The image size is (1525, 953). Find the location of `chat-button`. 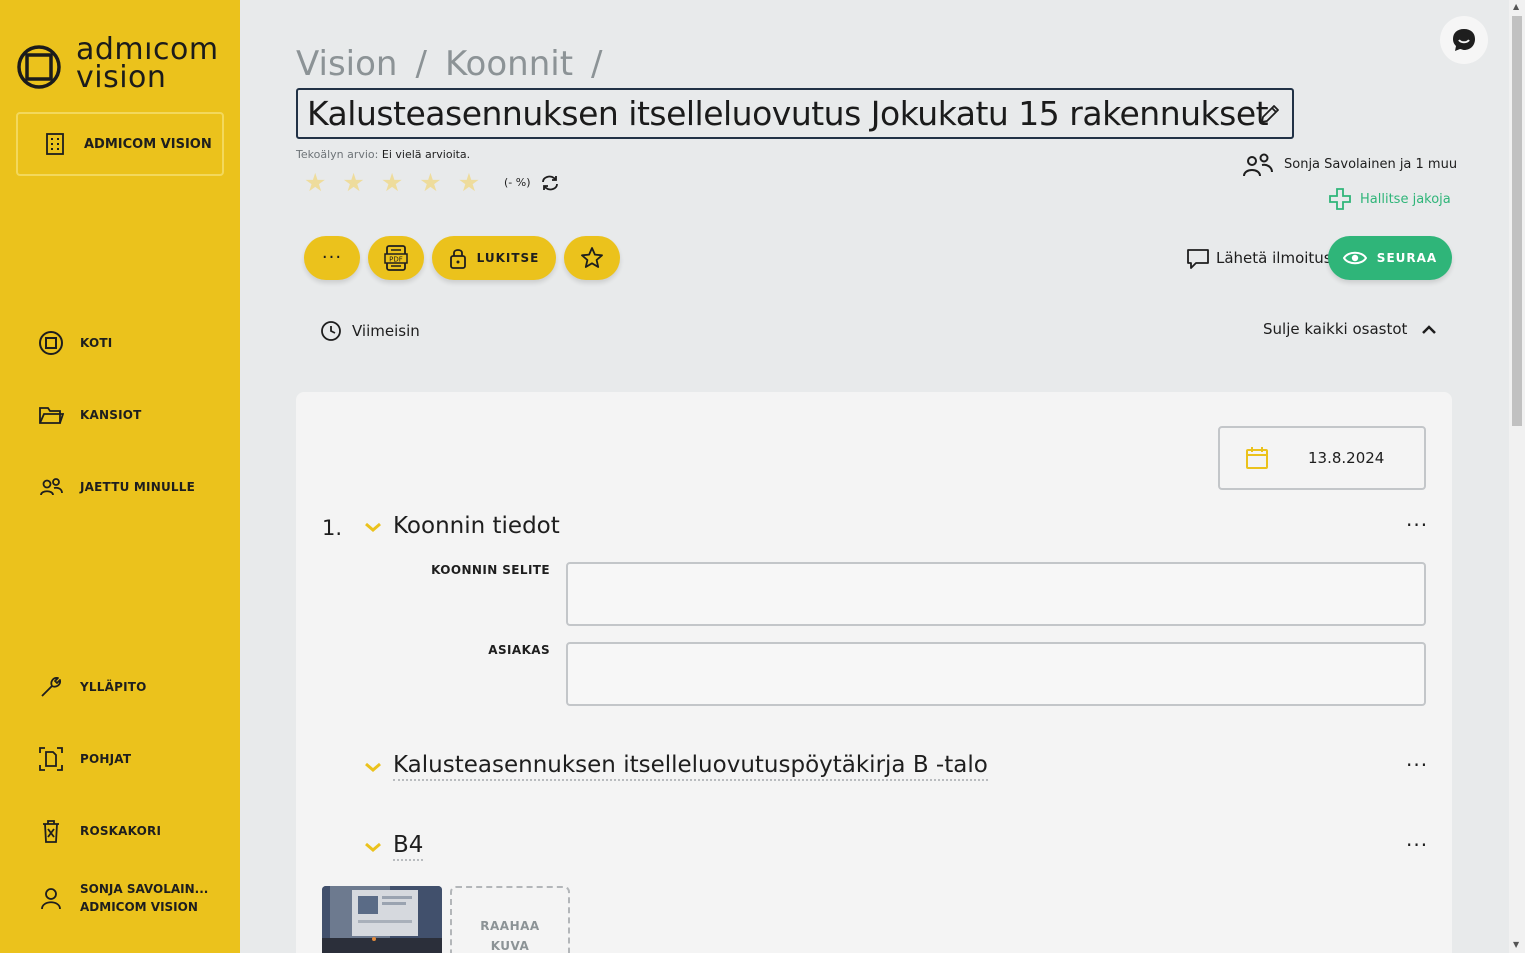

chat-button is located at coordinates (1464, 40).